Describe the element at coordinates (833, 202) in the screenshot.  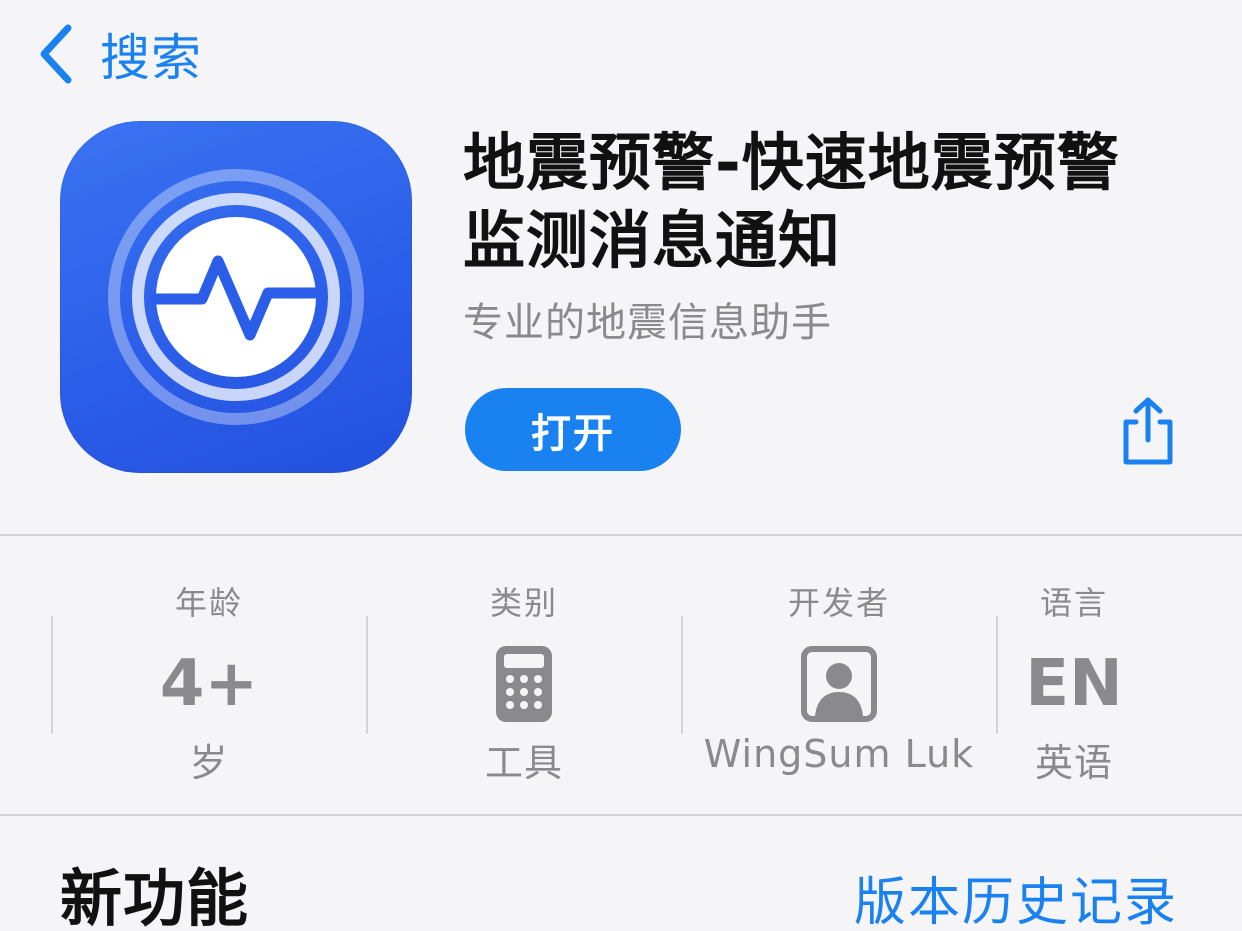
I see `app-title: 地震预警-快速地震预警 监测消息通知` at that location.